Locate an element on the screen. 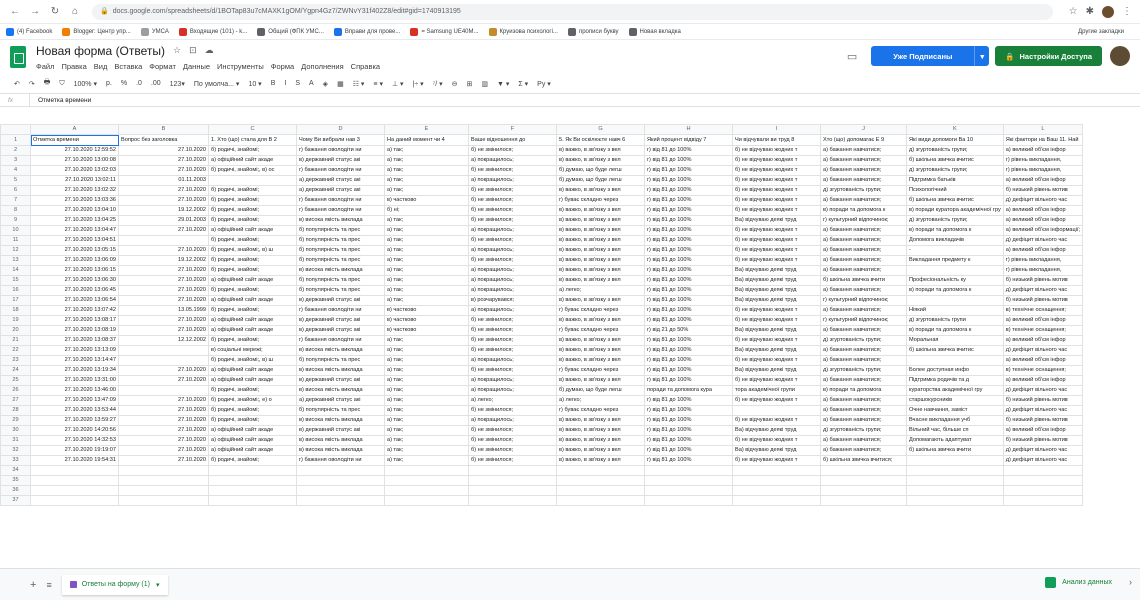  row-number: 6 is located at coordinates (15, 190).